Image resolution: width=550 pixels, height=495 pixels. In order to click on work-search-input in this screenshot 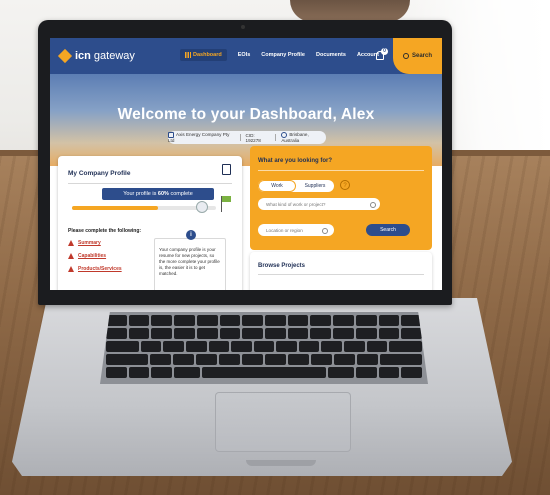, I will do `click(319, 204)`.